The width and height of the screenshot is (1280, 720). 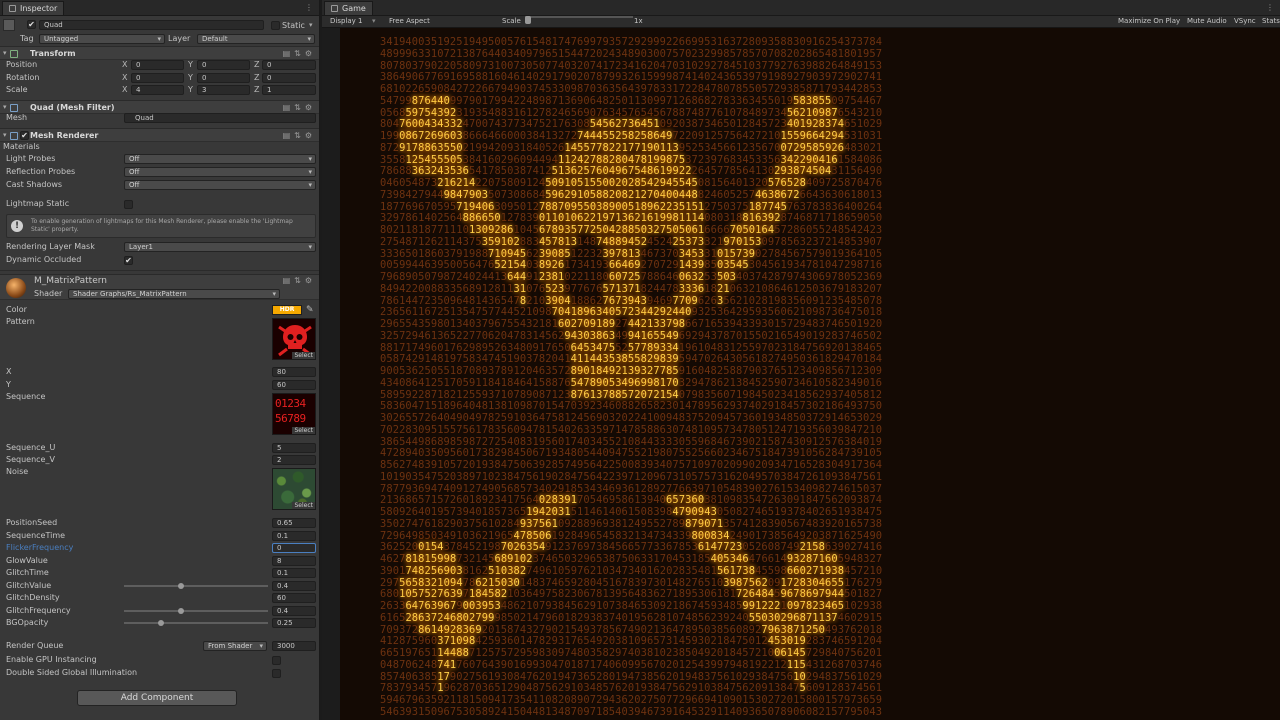 What do you see at coordinates (294, 561) in the screenshot?
I see `glow-value-field: 8` at bounding box center [294, 561].